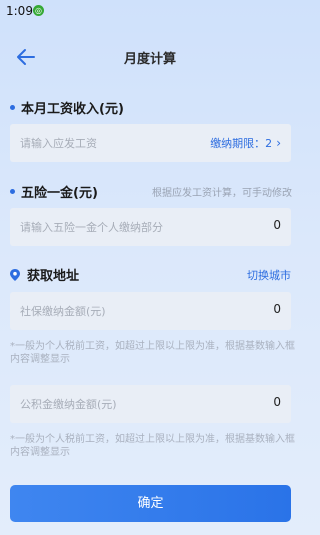 This screenshot has height=535, width=320. Describe the element at coordinates (63, 311) in the screenshot. I see `social-security-placeholder: 社保缴纳金额(元)` at that location.